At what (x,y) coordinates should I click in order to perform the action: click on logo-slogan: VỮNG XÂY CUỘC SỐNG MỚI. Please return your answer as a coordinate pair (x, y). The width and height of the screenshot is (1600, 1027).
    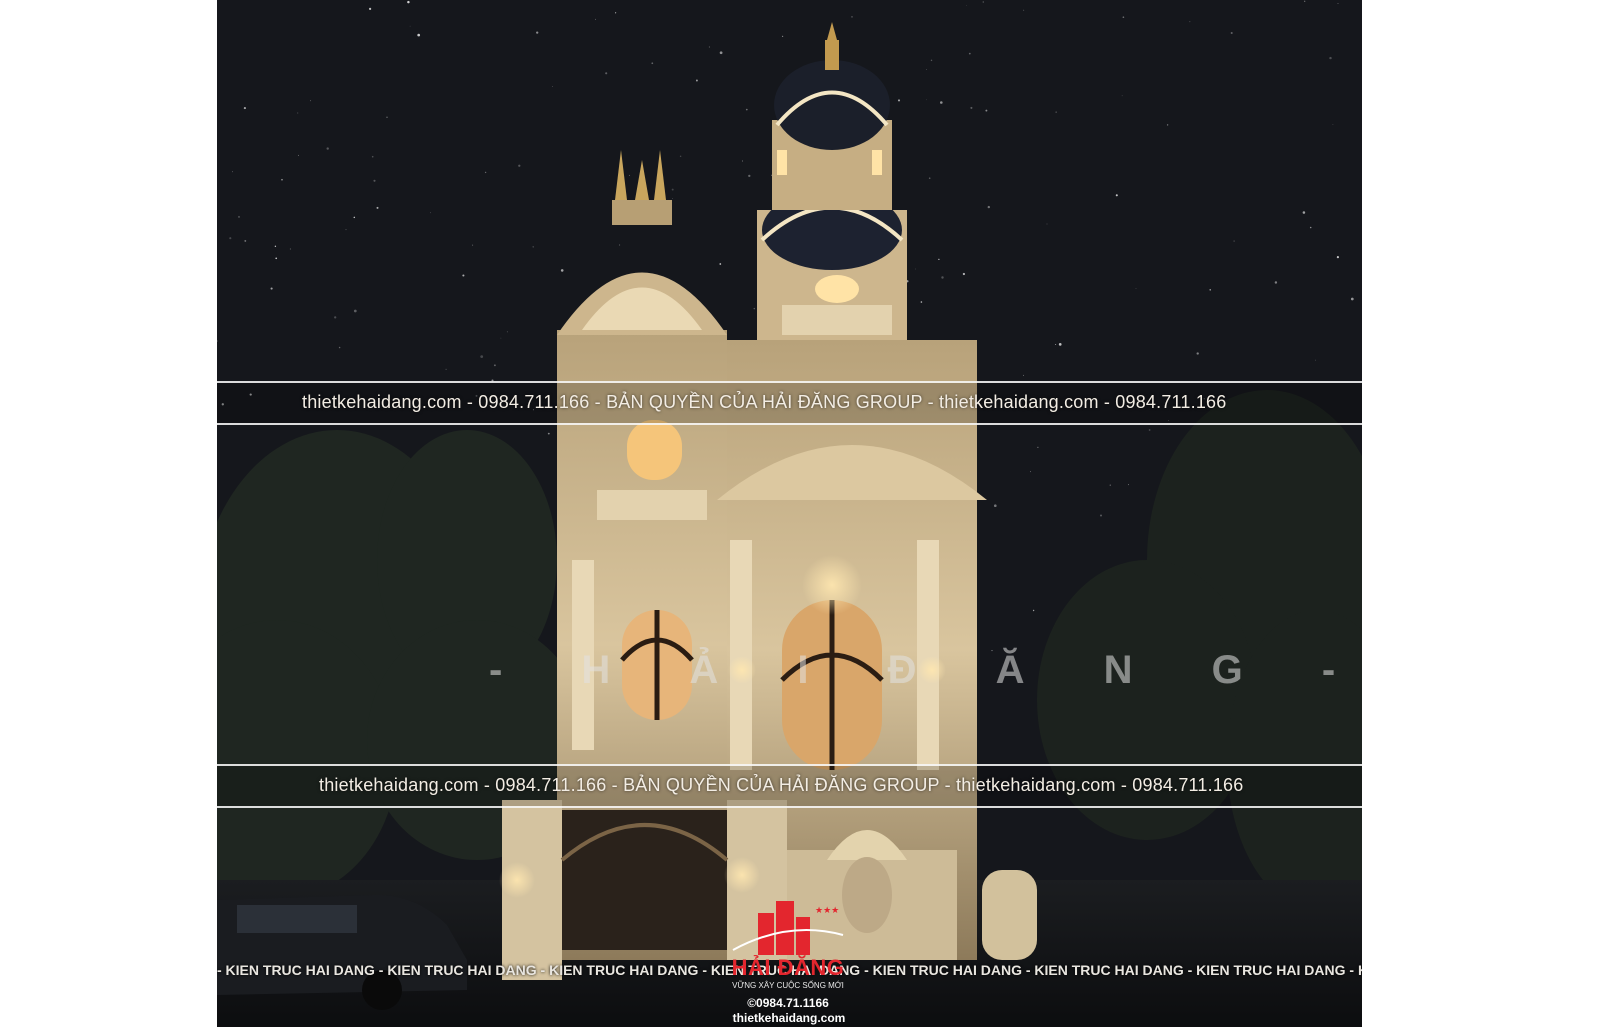
    Looking at the image, I should click on (788, 985).